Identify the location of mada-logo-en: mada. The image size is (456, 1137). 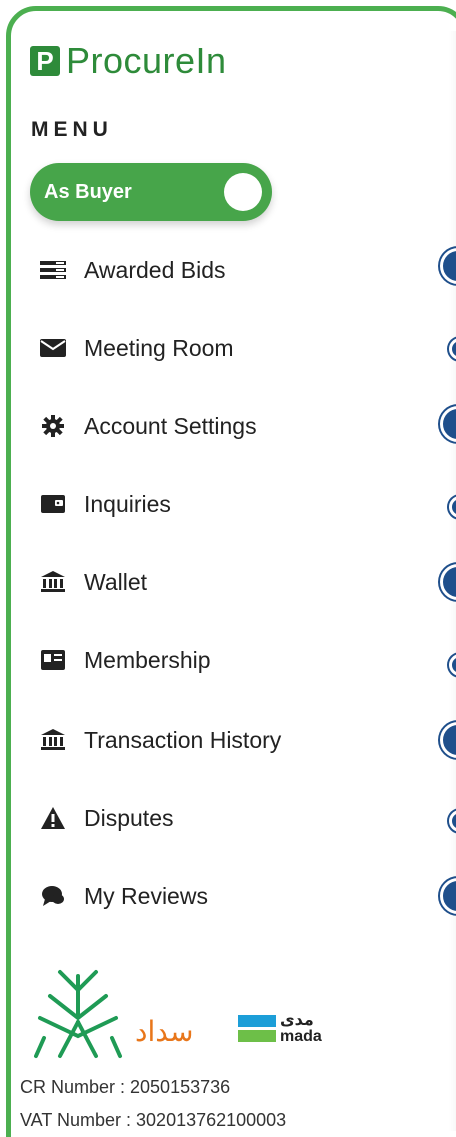
(301, 1036).